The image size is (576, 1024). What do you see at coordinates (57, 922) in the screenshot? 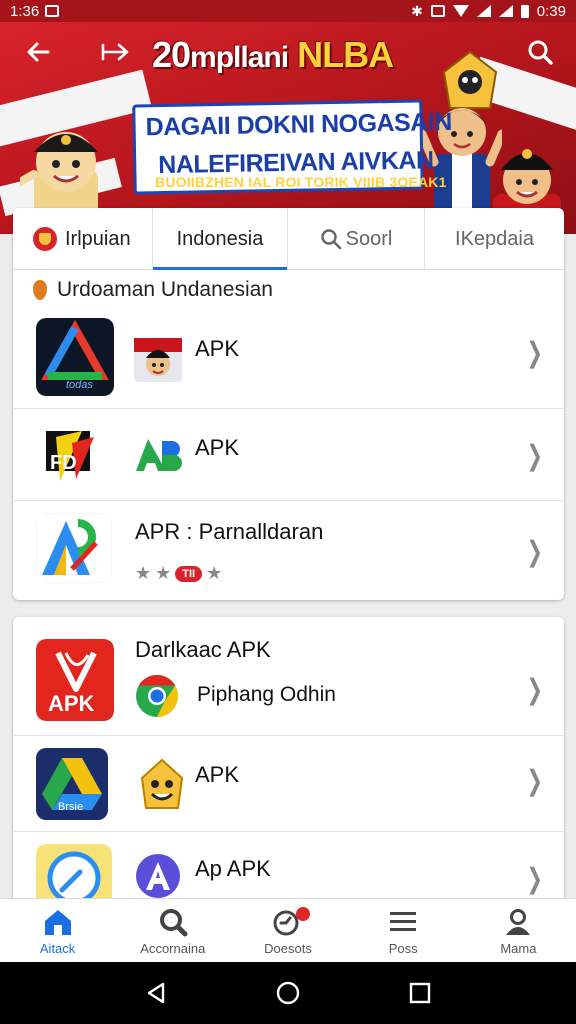
I see `home-icon` at bounding box center [57, 922].